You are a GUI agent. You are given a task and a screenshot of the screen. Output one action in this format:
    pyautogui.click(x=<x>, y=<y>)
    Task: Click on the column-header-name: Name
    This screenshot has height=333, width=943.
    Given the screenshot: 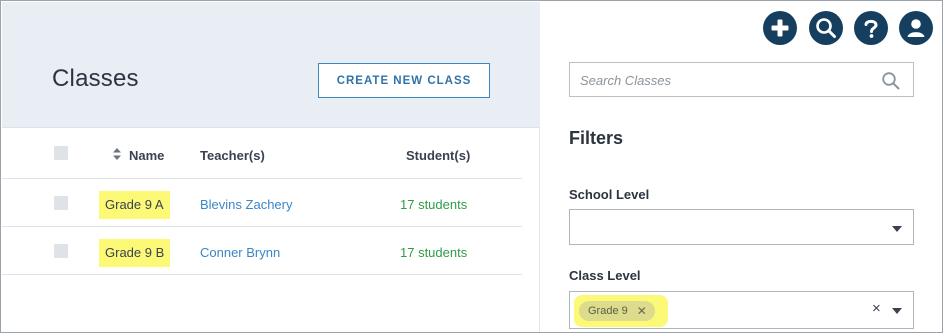 What is the action you would take?
    pyautogui.click(x=146, y=155)
    